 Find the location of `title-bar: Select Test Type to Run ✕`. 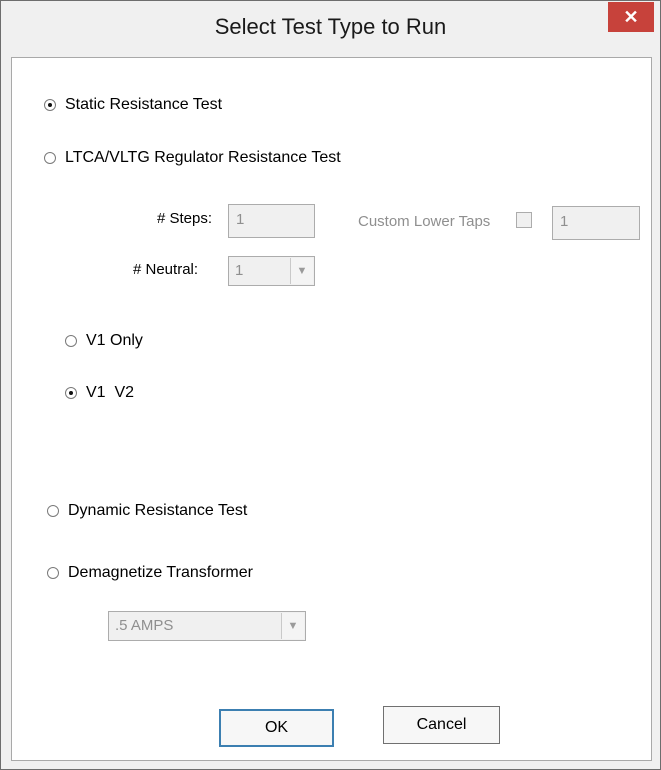

title-bar: Select Test Type to Run ✕ is located at coordinates (330, 29).